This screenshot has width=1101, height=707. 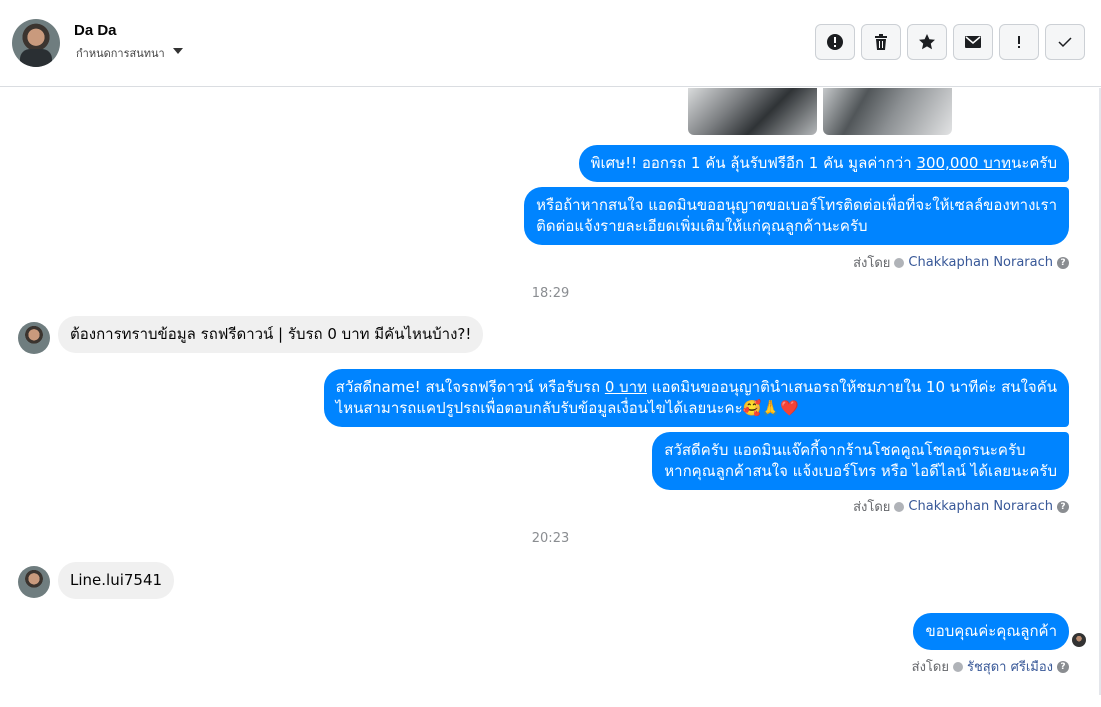 I want to click on conversation-header: Da Da กำหนดการสนทนา, so click(x=550, y=43).